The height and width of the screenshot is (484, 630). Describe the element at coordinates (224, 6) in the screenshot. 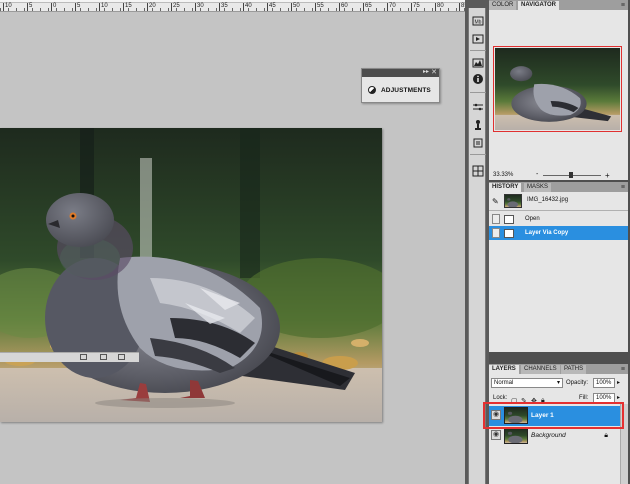

I see `ruler-label: 35` at that location.